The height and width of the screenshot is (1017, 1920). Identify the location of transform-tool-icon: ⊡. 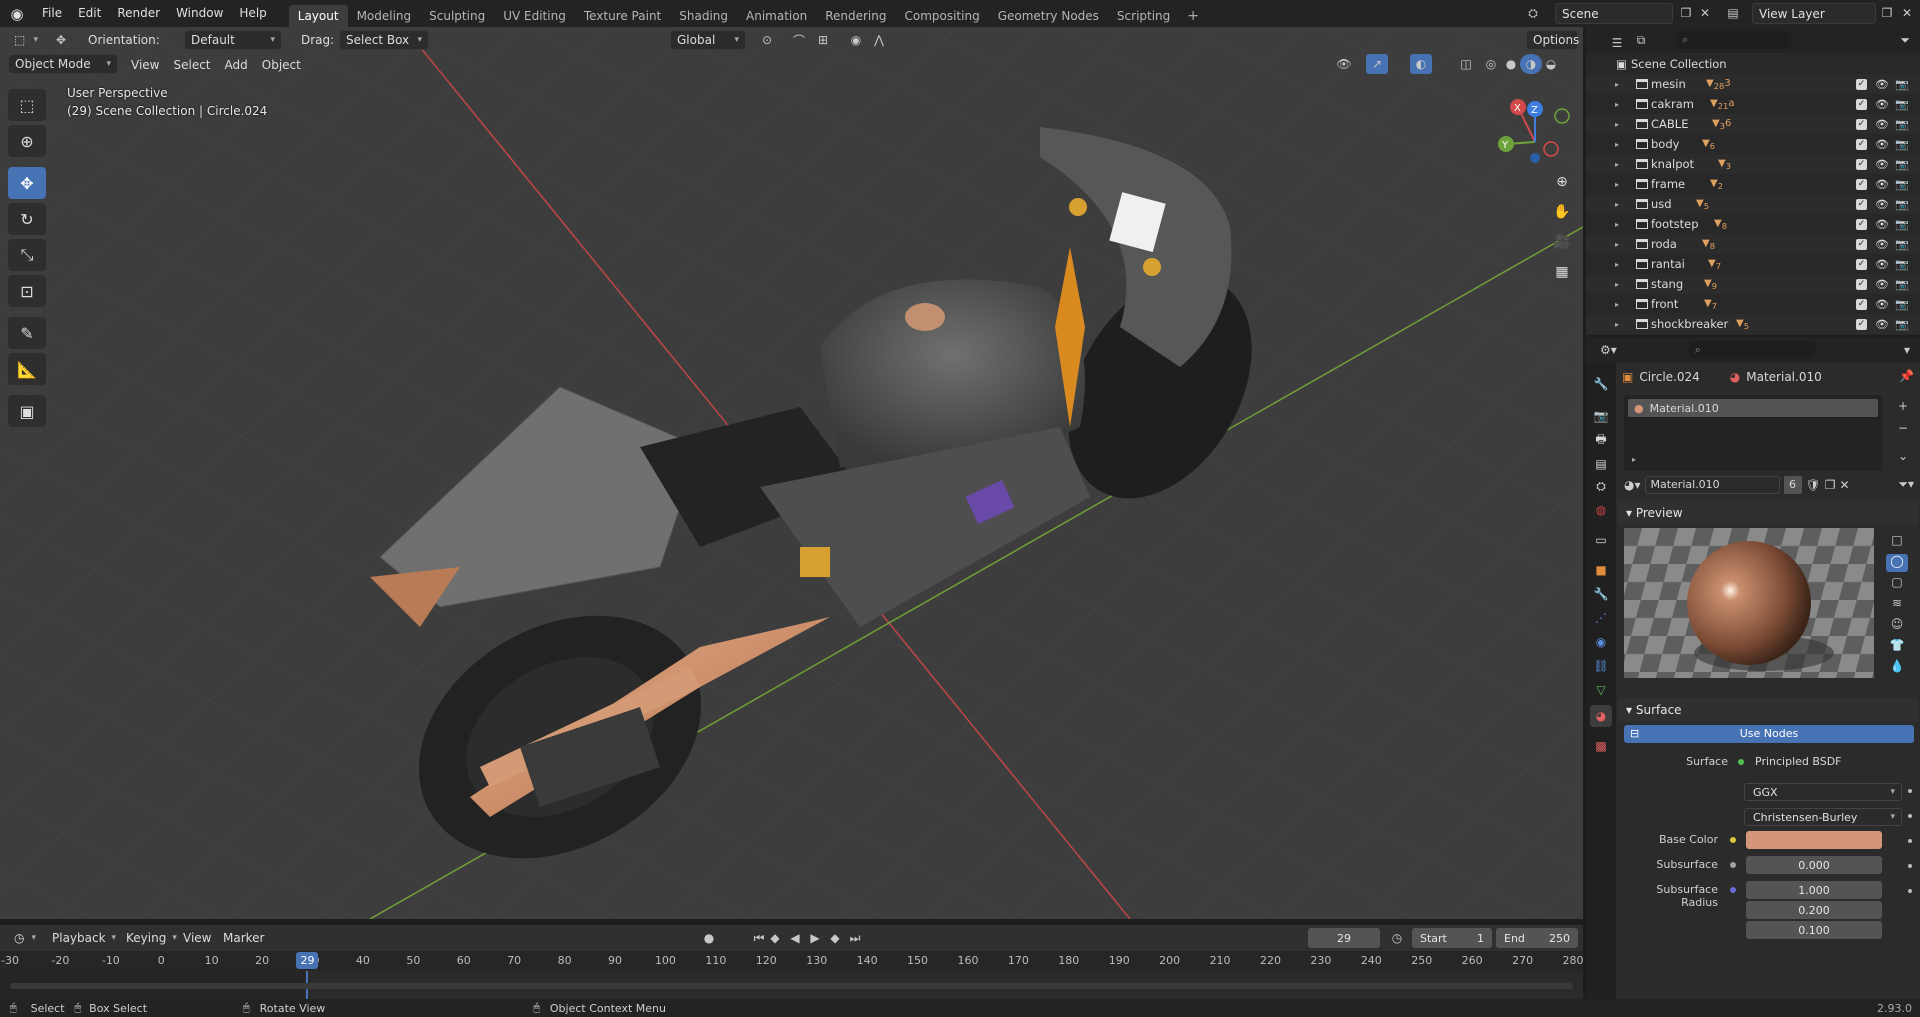
(27, 291).